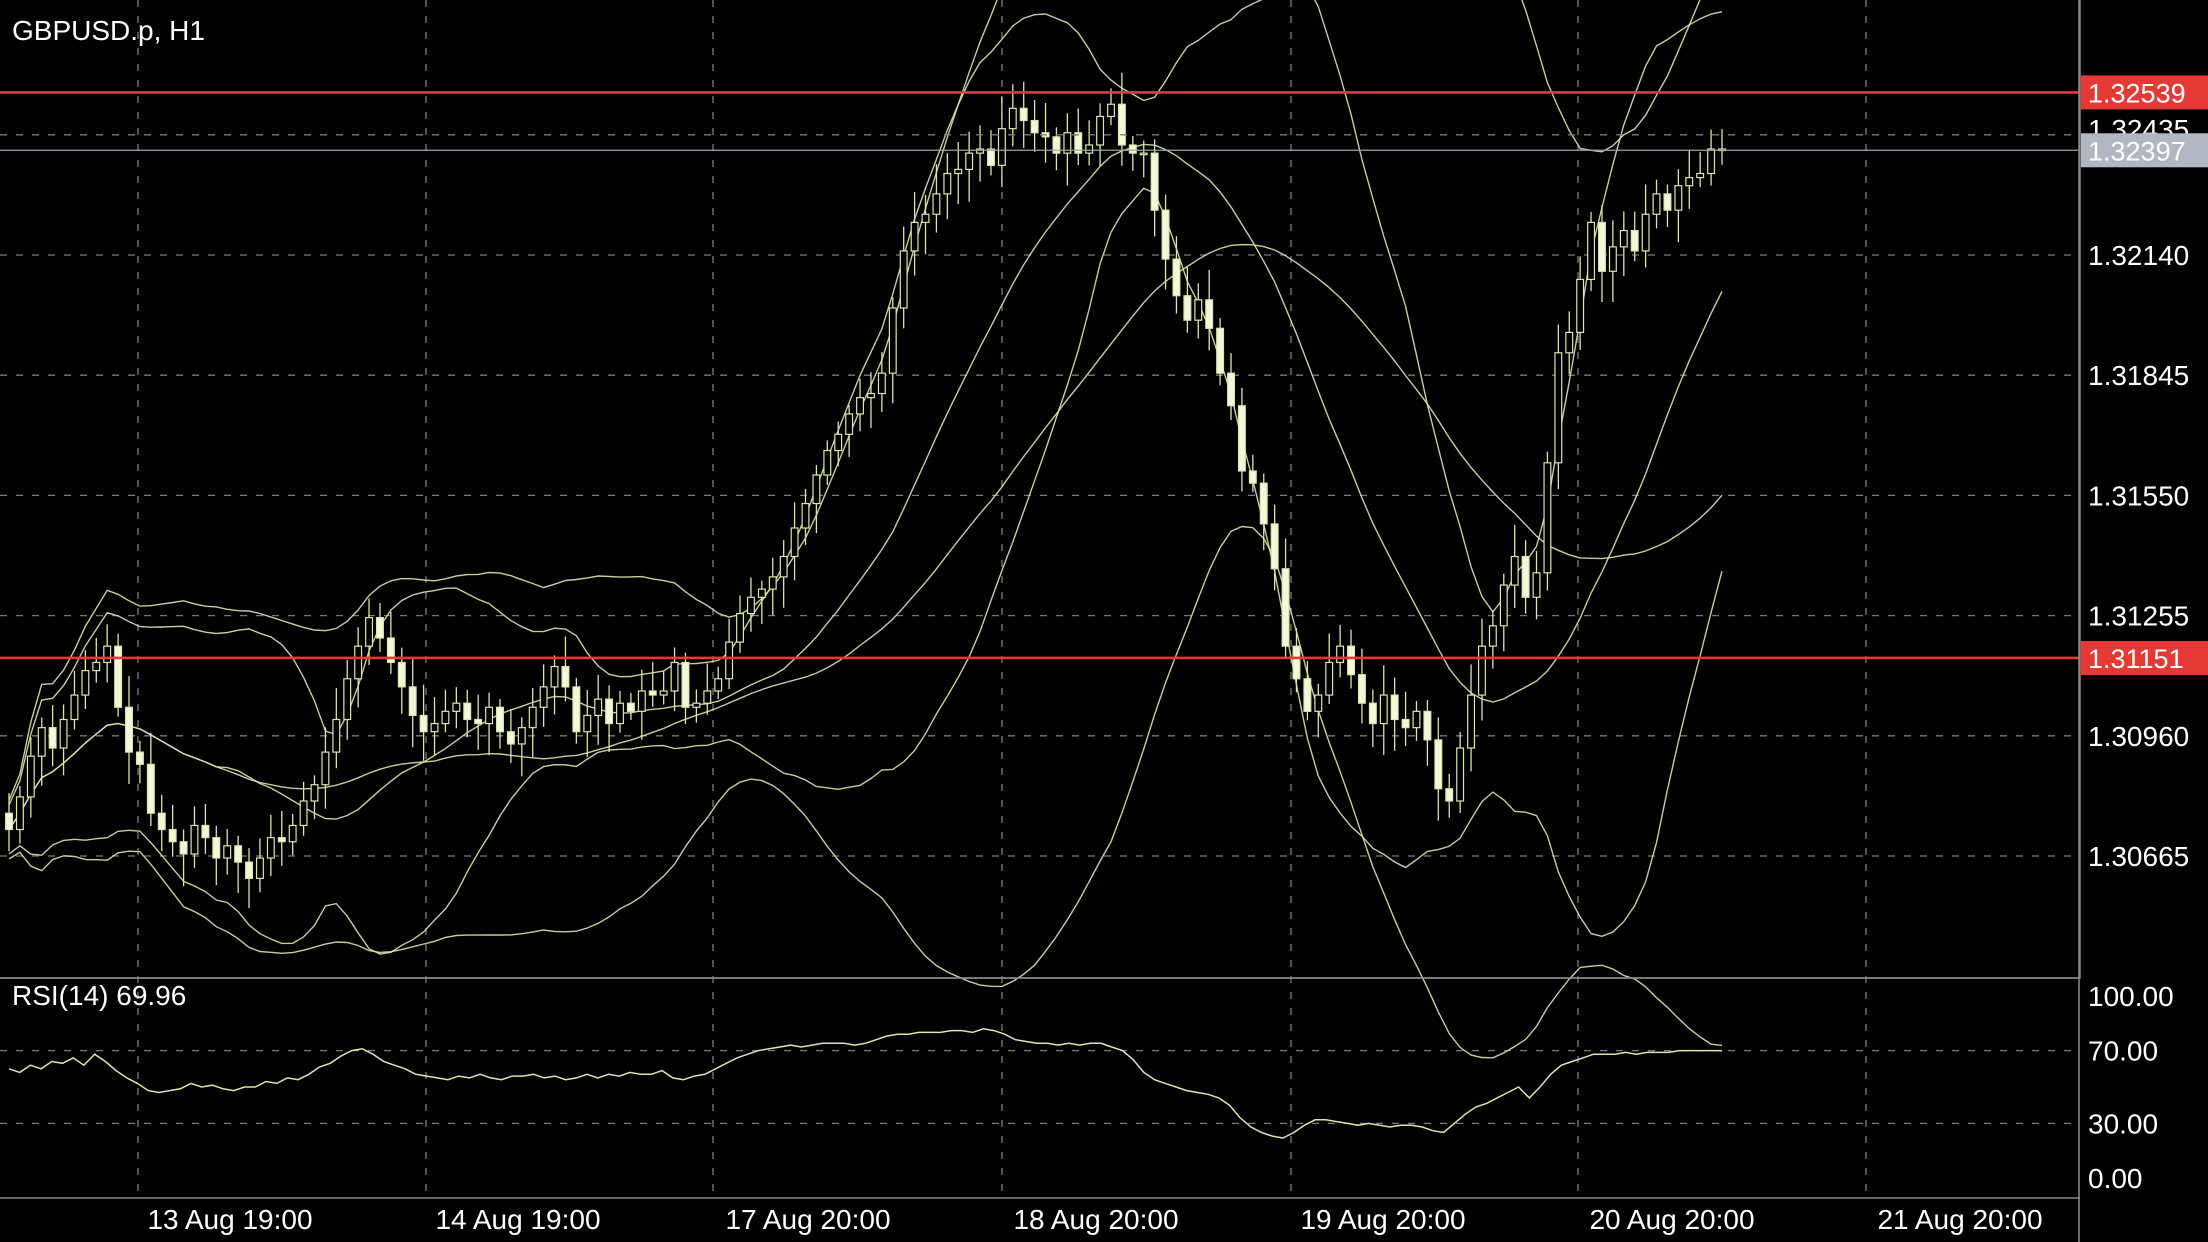 This screenshot has width=2208, height=1242. What do you see at coordinates (2138, 616) in the screenshot?
I see `price-tick-label: 1.31255` at bounding box center [2138, 616].